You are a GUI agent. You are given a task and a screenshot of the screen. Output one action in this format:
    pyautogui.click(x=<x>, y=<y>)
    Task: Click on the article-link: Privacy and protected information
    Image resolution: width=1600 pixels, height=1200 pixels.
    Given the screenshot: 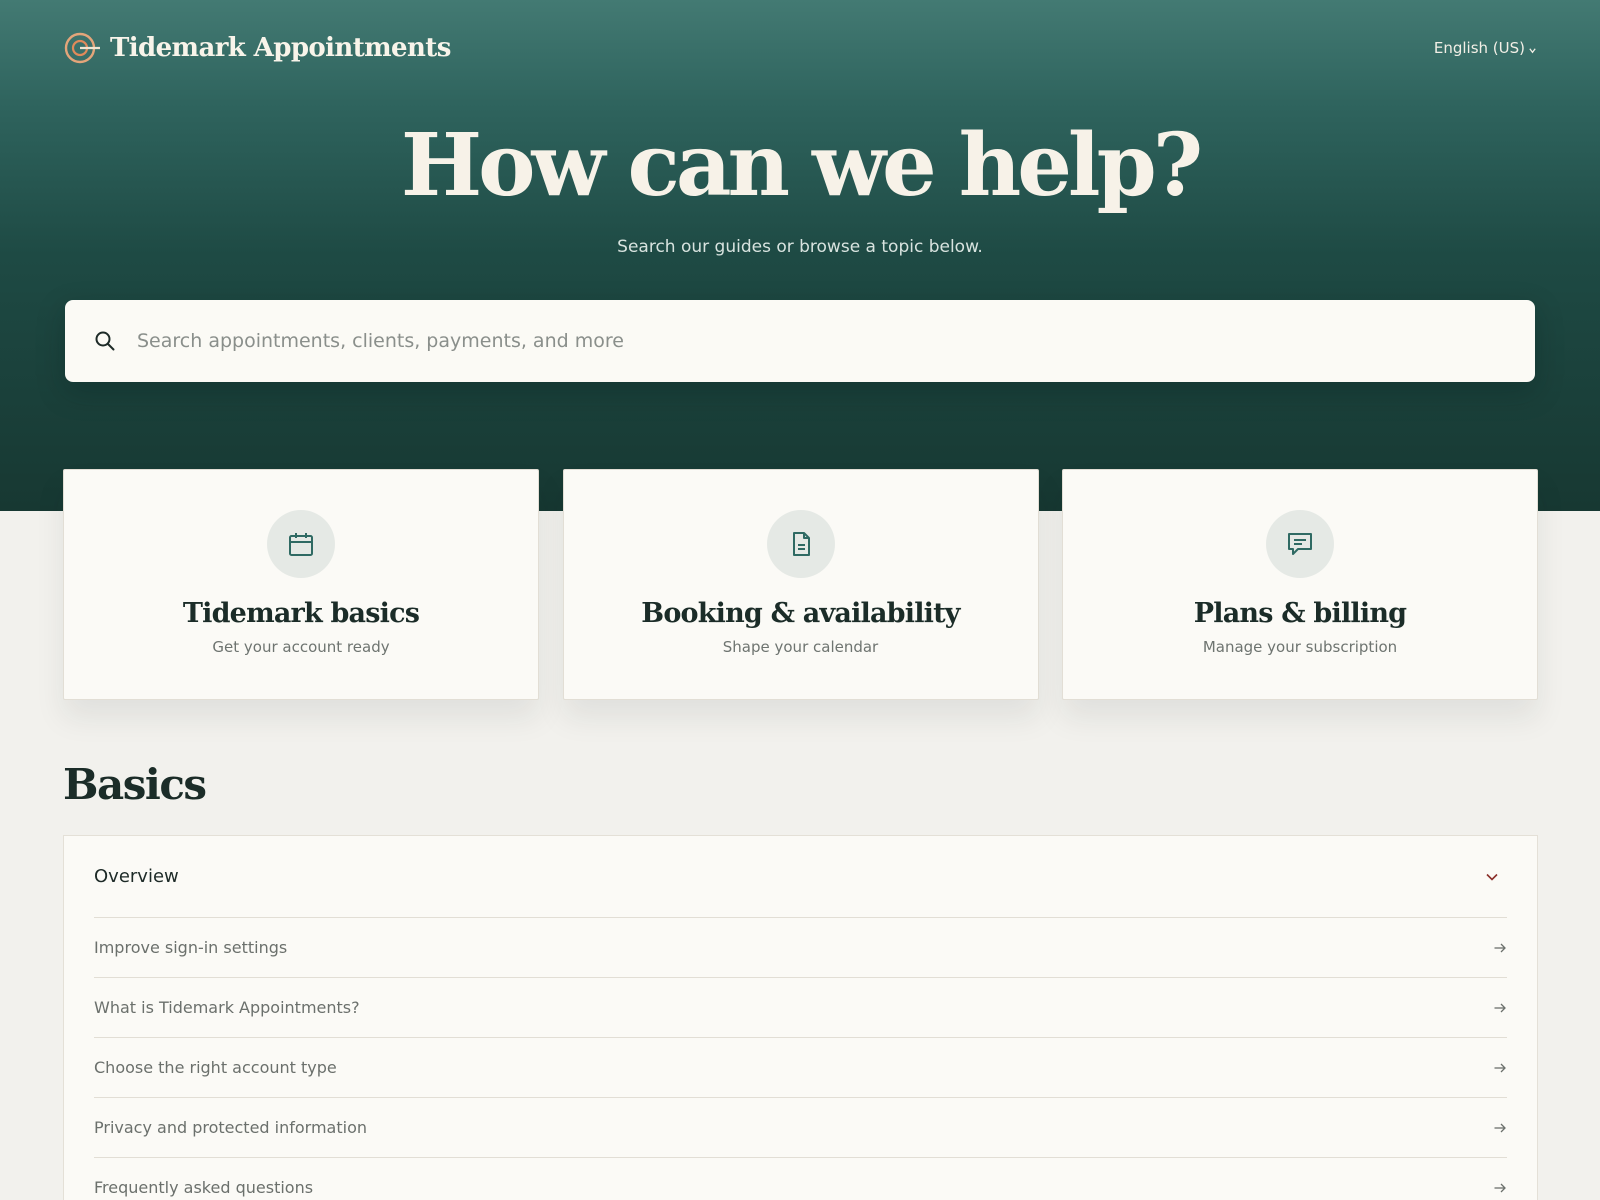 What is the action you would take?
    pyautogui.click(x=800, y=1128)
    